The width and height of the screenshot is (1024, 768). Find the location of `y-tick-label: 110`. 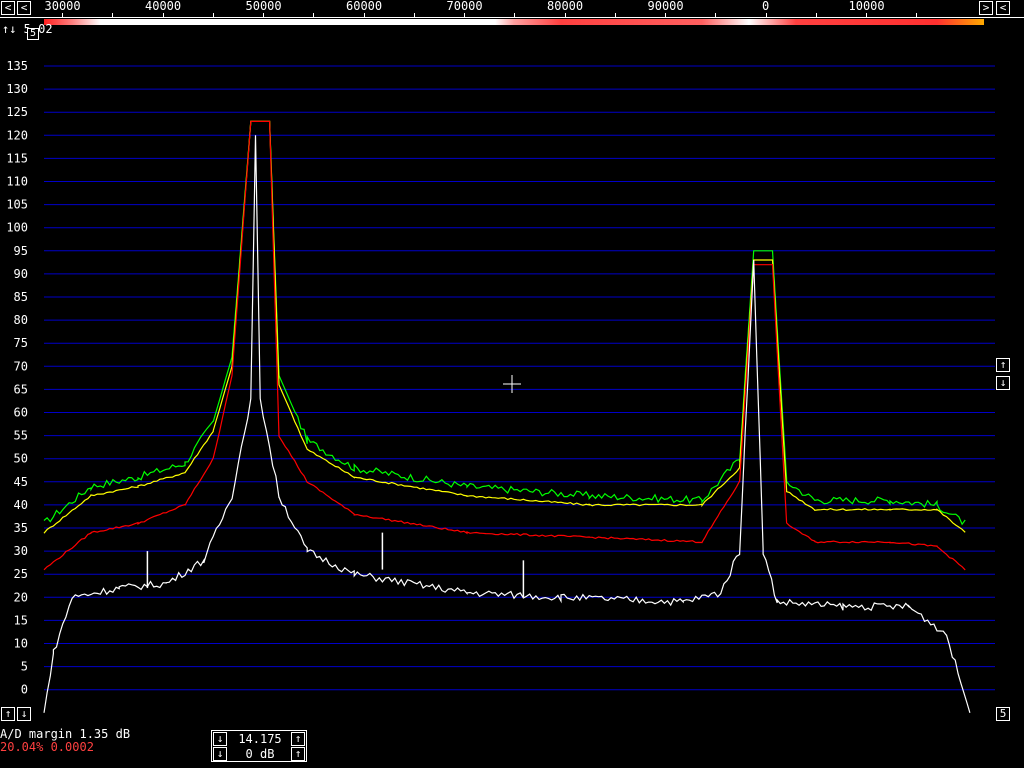

y-tick-label: 110 is located at coordinates (17, 182).